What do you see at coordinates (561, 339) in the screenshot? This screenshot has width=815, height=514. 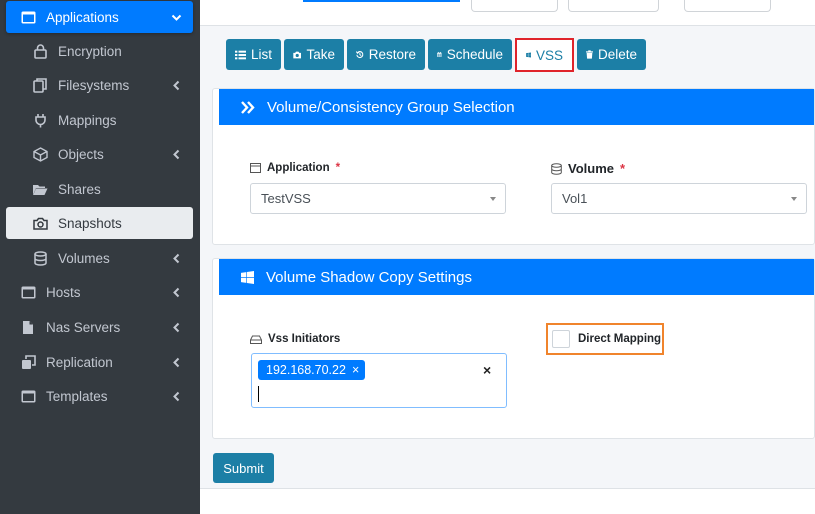 I see `direct-mapping-checkbox` at bounding box center [561, 339].